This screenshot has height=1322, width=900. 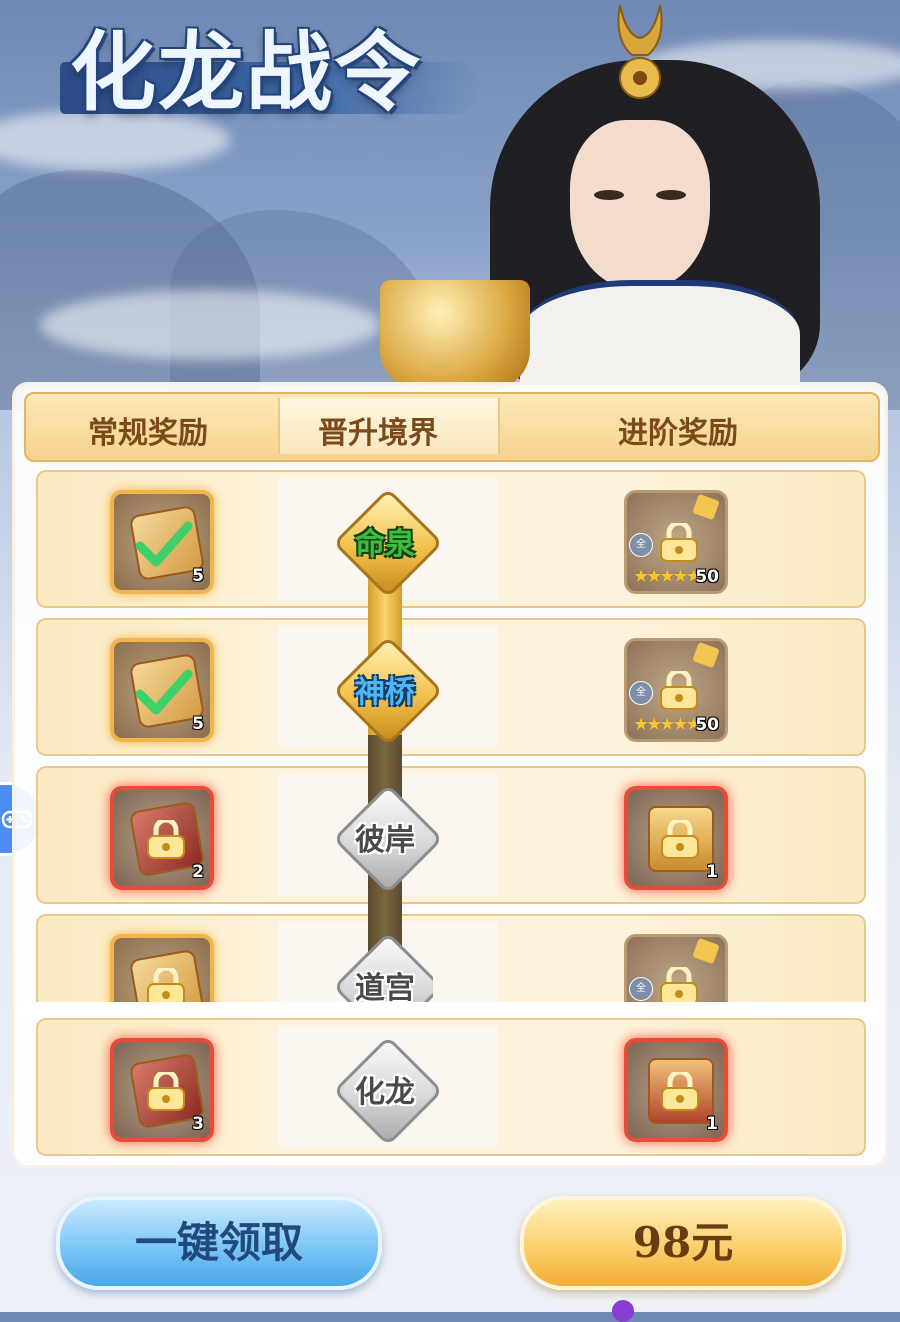 I want to click on character-face, so click(x=640, y=205).